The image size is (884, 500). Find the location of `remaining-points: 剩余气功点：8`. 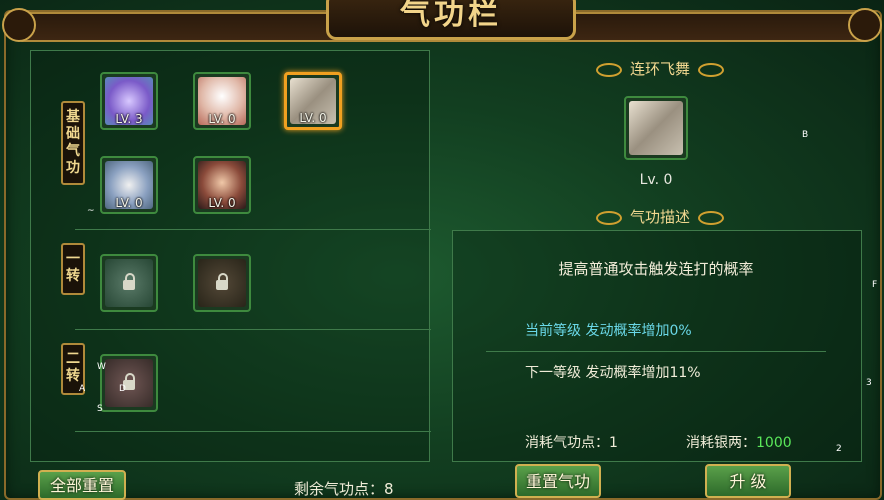

remaining-points: 剩余气功点：8 is located at coordinates (344, 489).